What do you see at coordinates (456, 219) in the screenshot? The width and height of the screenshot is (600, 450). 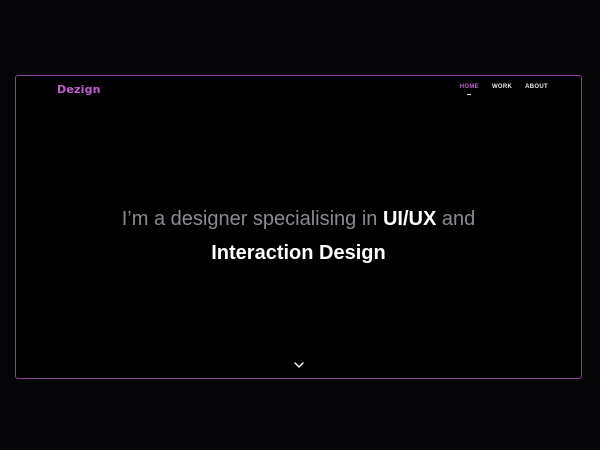 I see `hero-text-and: and` at bounding box center [456, 219].